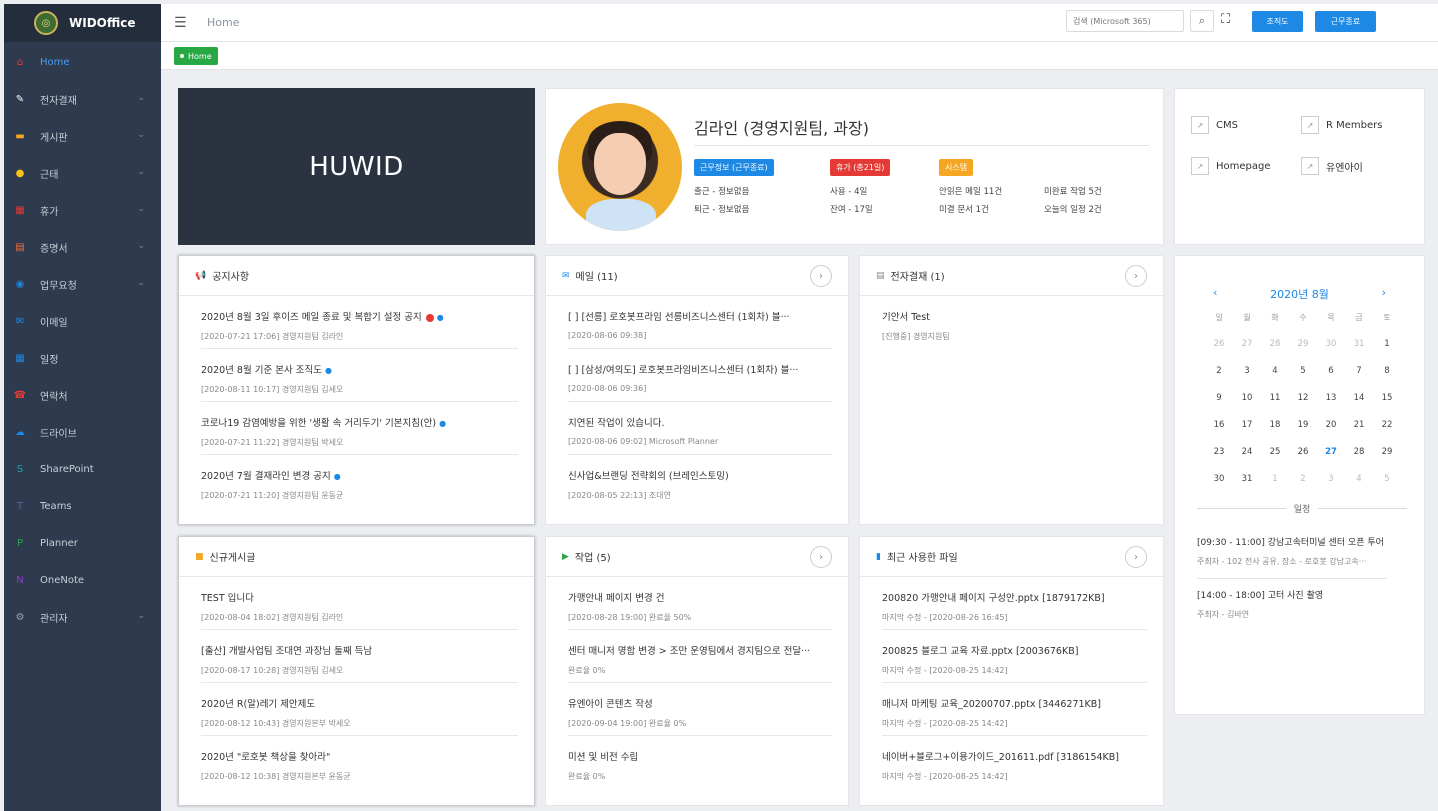  Describe the element at coordinates (734, 167) in the screenshot. I see `work-info-badge: 근무정보 (근무종료)` at that location.